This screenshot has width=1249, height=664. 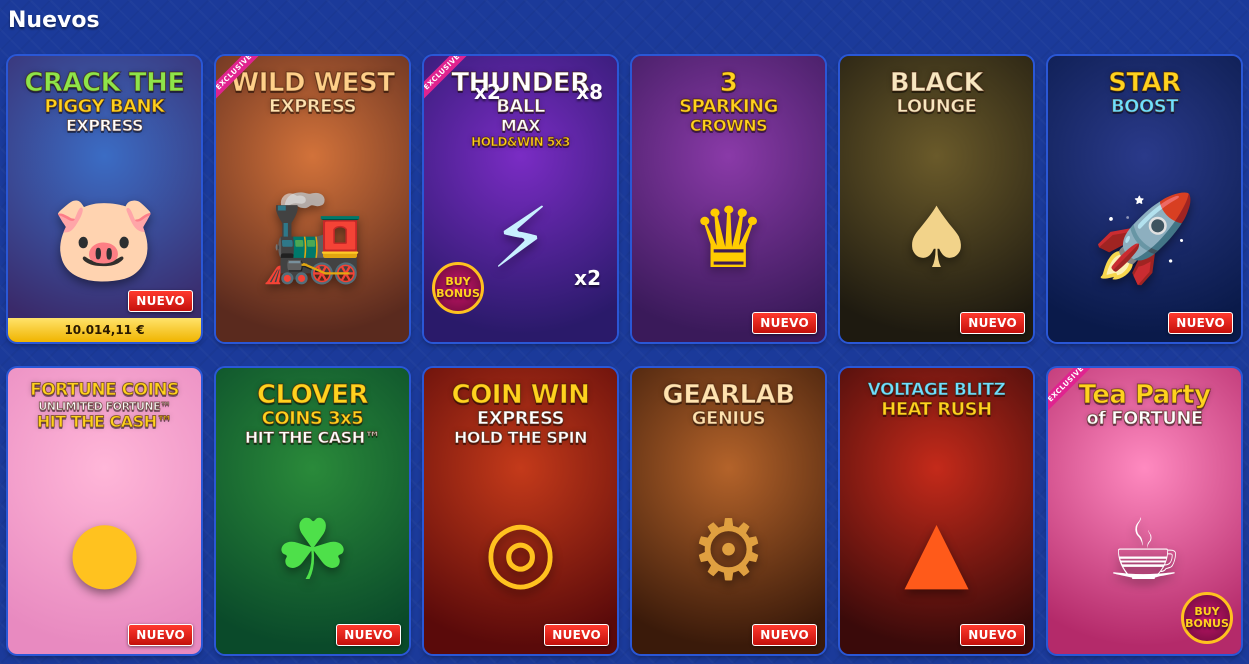 What do you see at coordinates (520, 550) in the screenshot?
I see `coin-machine-icon: ◎` at bounding box center [520, 550].